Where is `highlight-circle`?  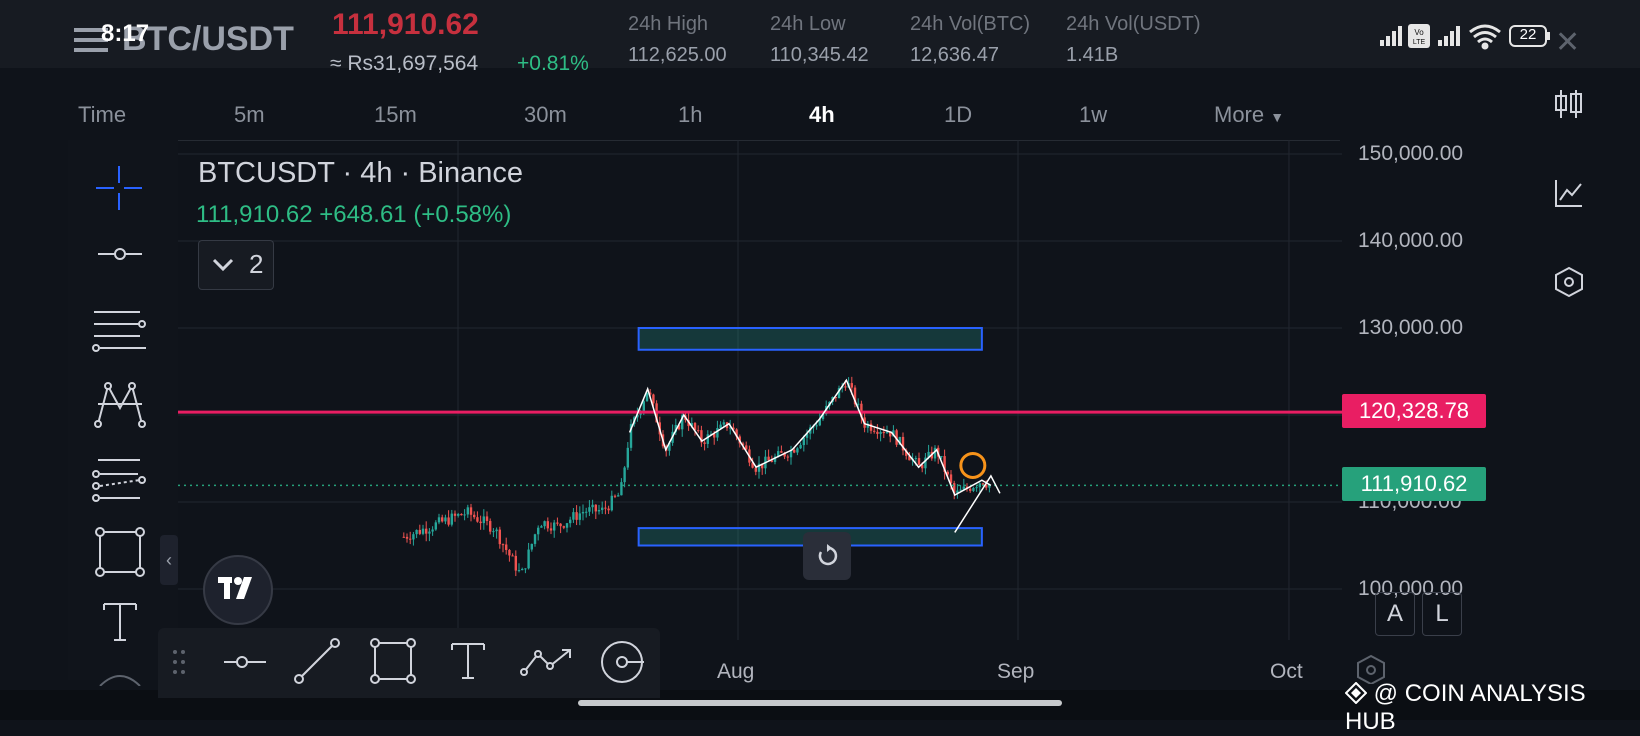
highlight-circle is located at coordinates (973, 465).